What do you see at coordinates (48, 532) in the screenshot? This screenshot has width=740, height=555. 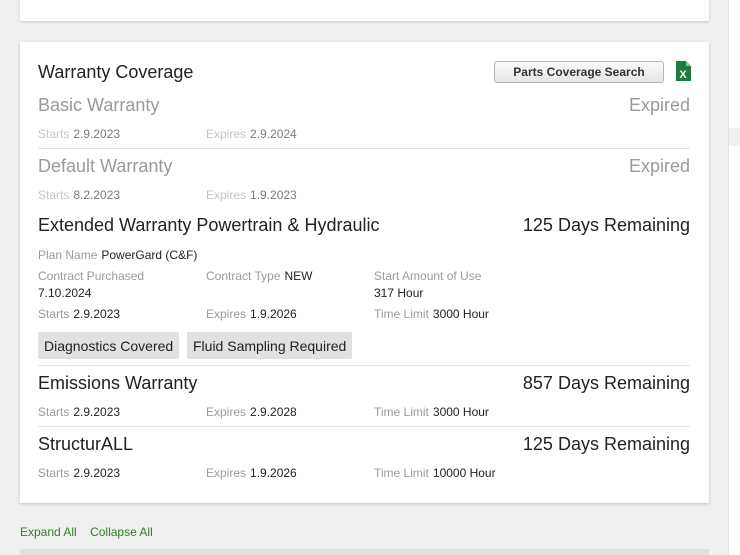 I see `expand-all-link: Expand All` at bounding box center [48, 532].